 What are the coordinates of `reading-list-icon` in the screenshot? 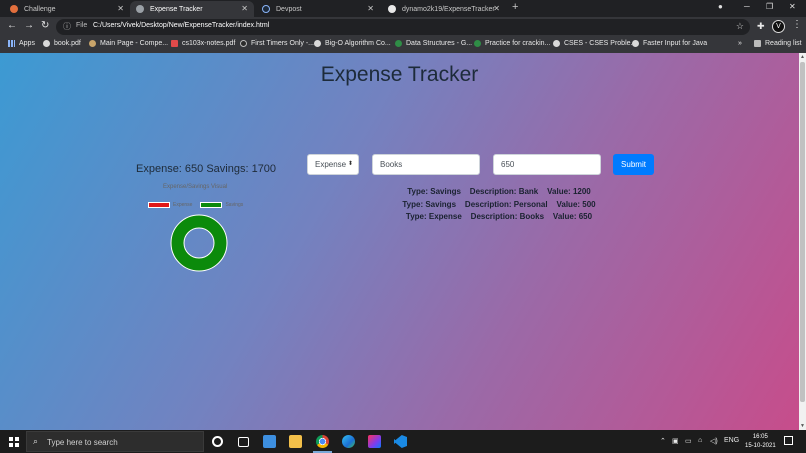 It's located at (757, 43).